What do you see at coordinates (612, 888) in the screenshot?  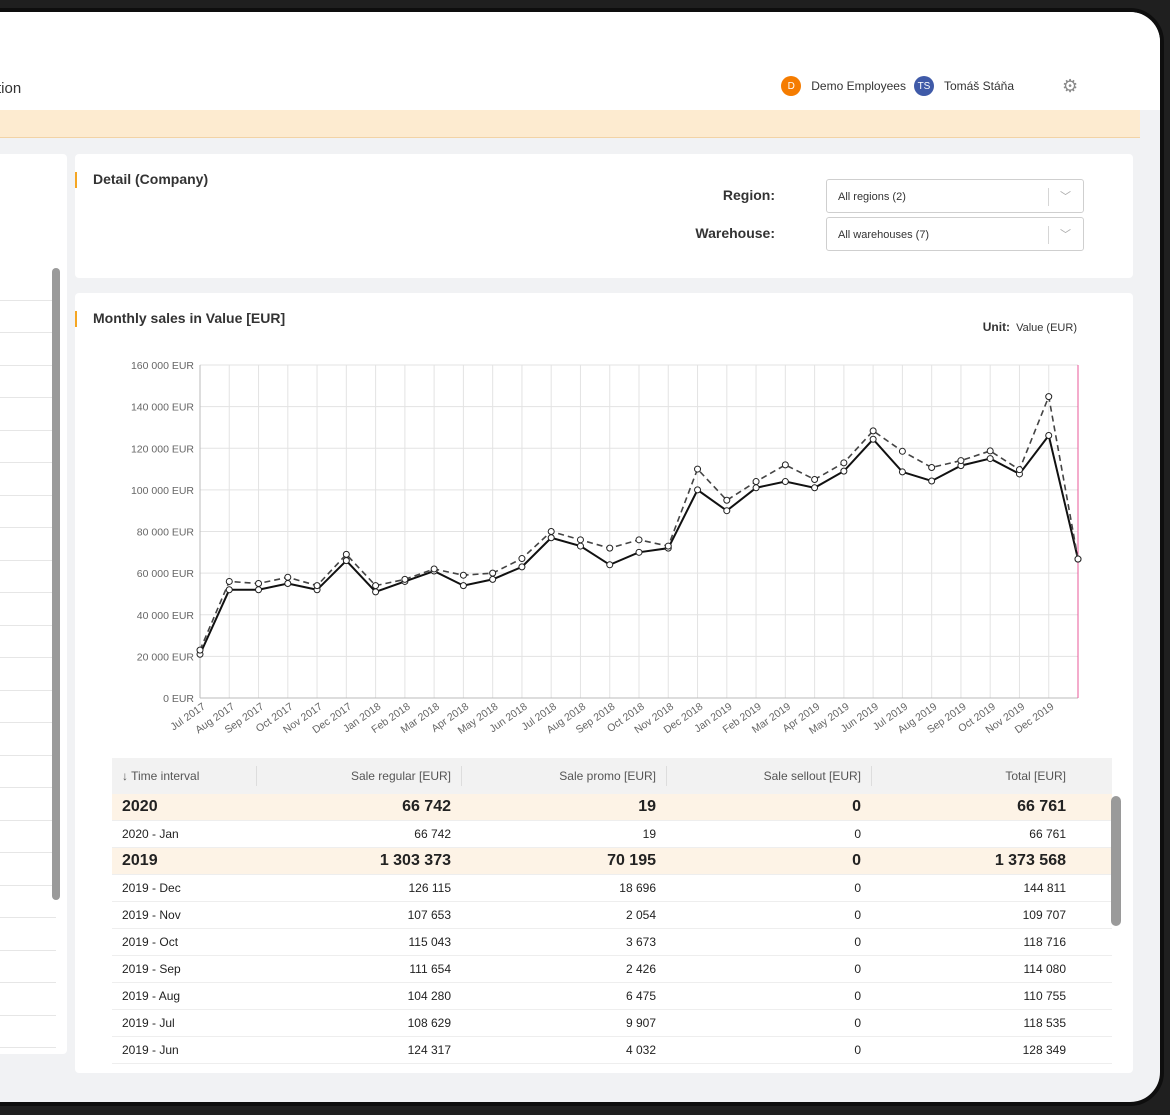 I see `table-row: 2019 - Dec 126 115 18 696 0 144 811` at bounding box center [612, 888].